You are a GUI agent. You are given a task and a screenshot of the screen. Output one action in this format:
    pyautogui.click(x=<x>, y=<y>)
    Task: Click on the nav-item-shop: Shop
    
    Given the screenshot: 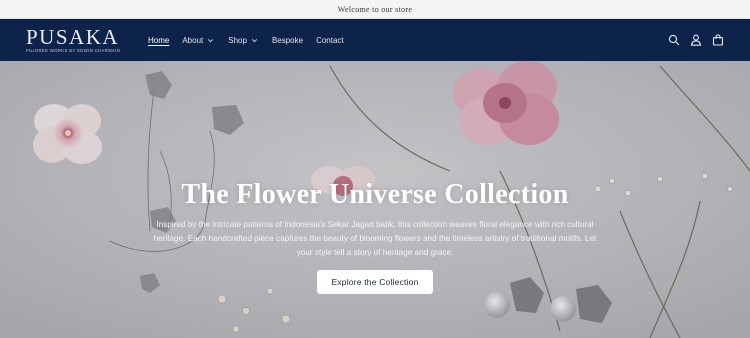 What is the action you would take?
    pyautogui.click(x=243, y=40)
    